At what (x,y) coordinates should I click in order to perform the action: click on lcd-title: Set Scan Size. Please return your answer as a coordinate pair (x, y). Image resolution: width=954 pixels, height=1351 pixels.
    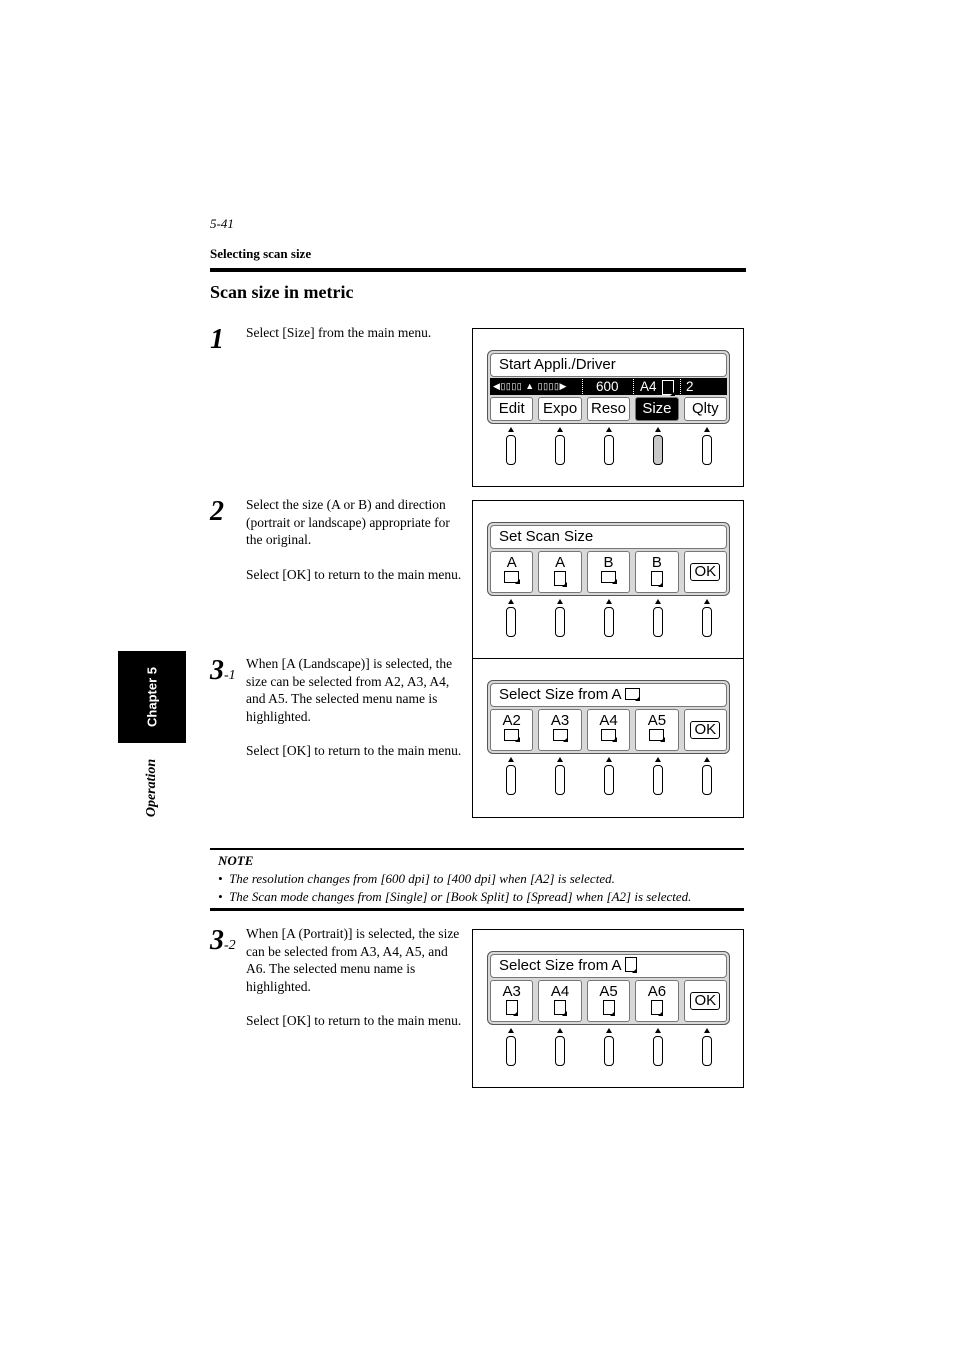
    Looking at the image, I should click on (608, 537).